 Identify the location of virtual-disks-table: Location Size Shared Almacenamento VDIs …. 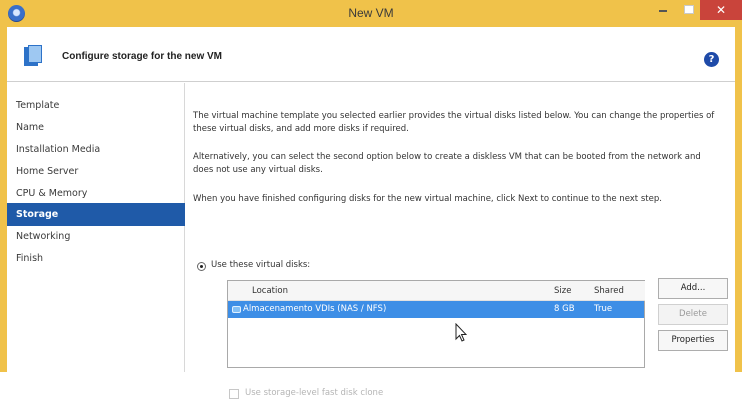
(436, 324).